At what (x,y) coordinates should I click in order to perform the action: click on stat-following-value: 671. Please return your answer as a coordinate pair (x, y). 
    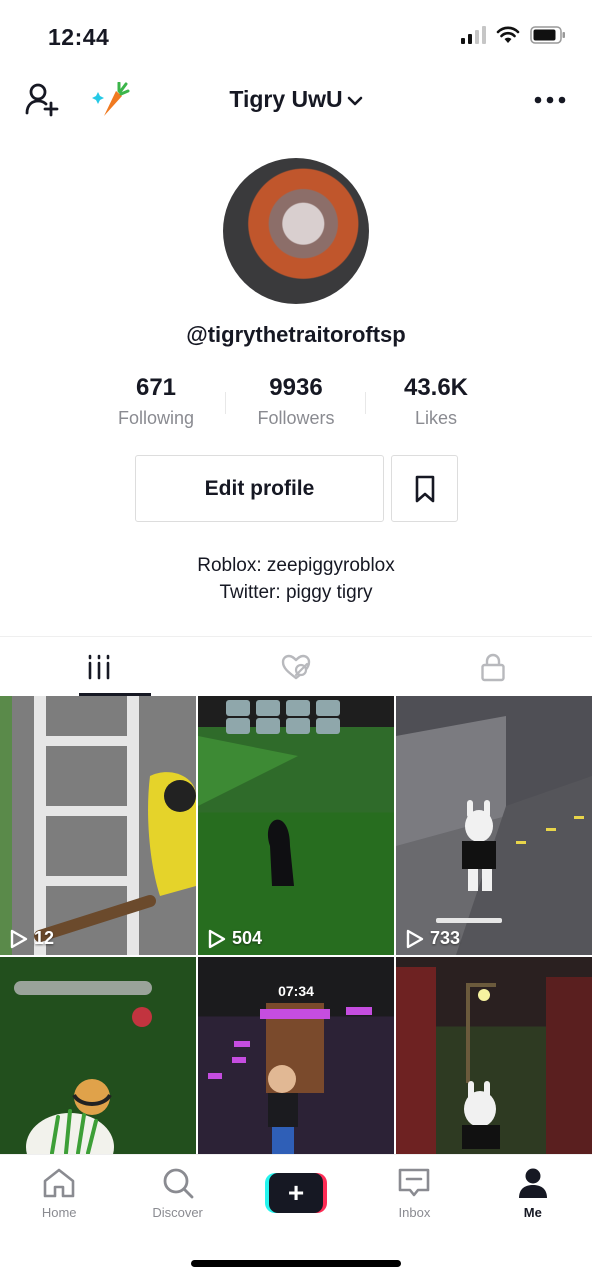
    Looking at the image, I should click on (156, 387).